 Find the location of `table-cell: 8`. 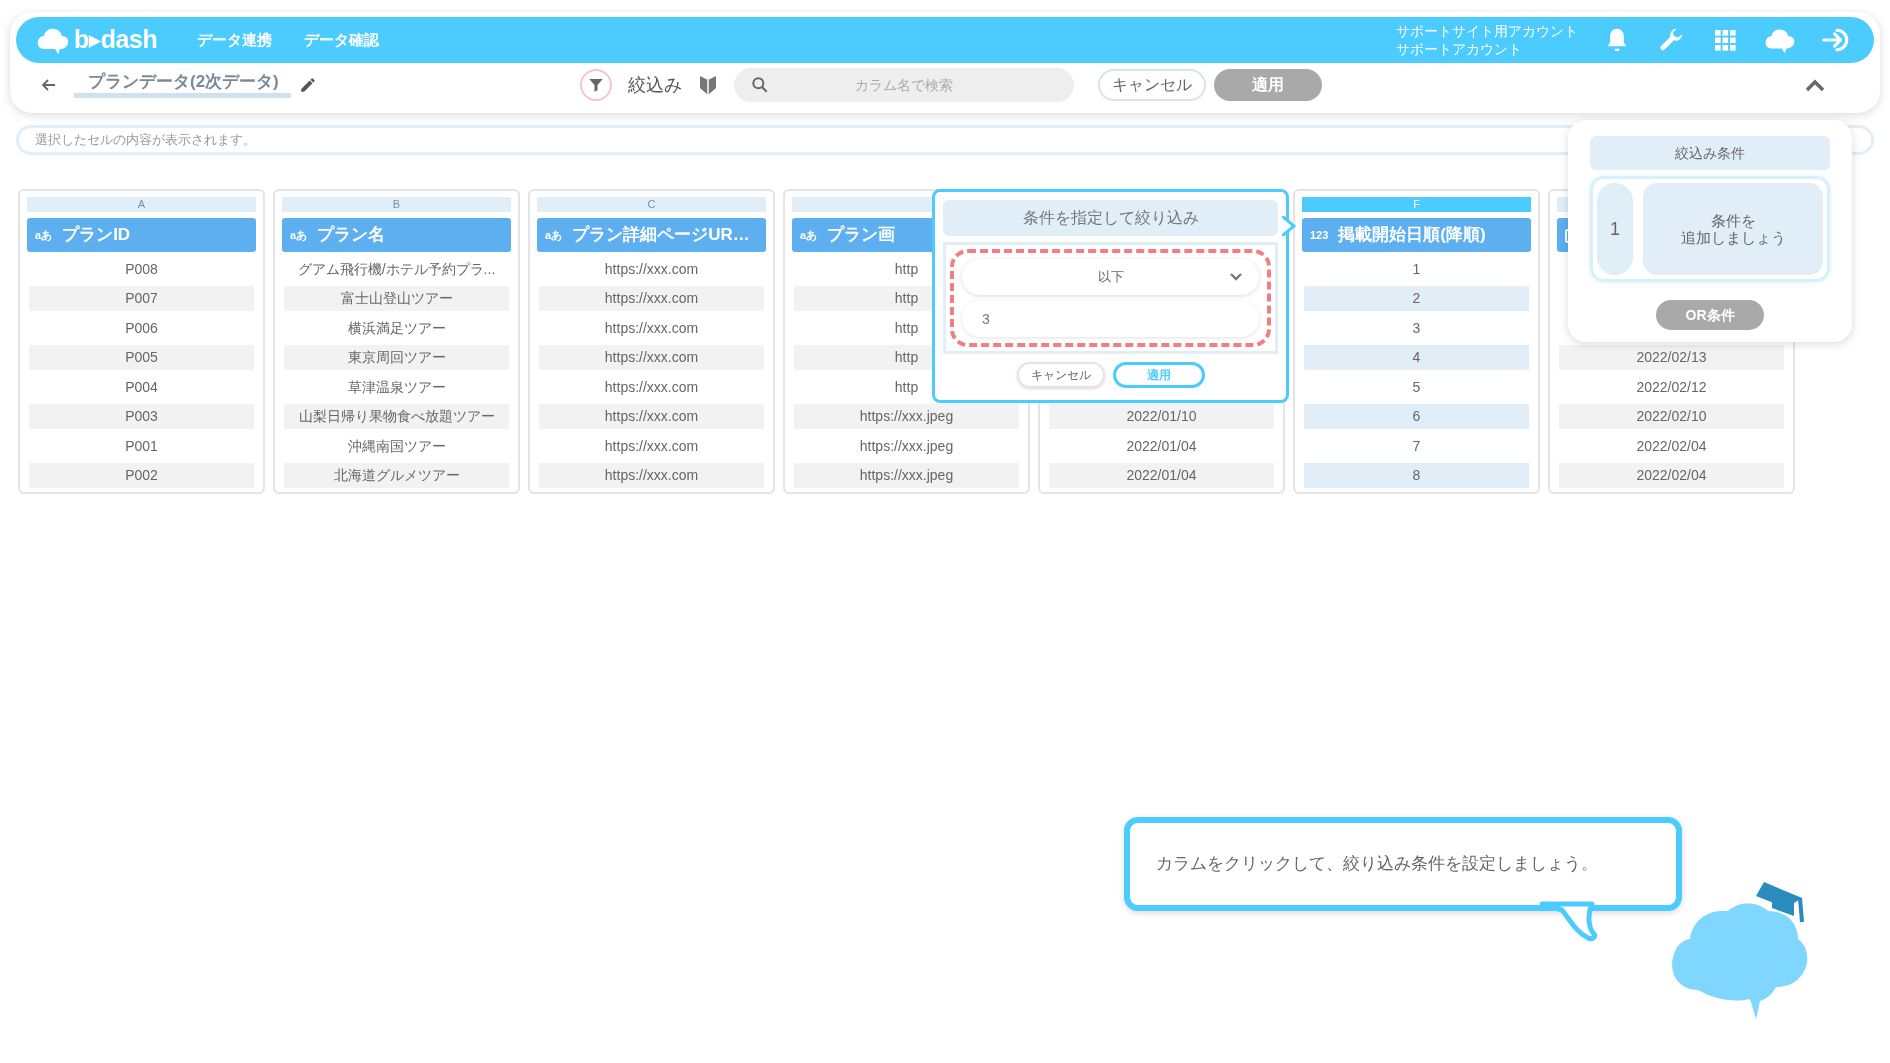

table-cell: 8 is located at coordinates (1416, 475).